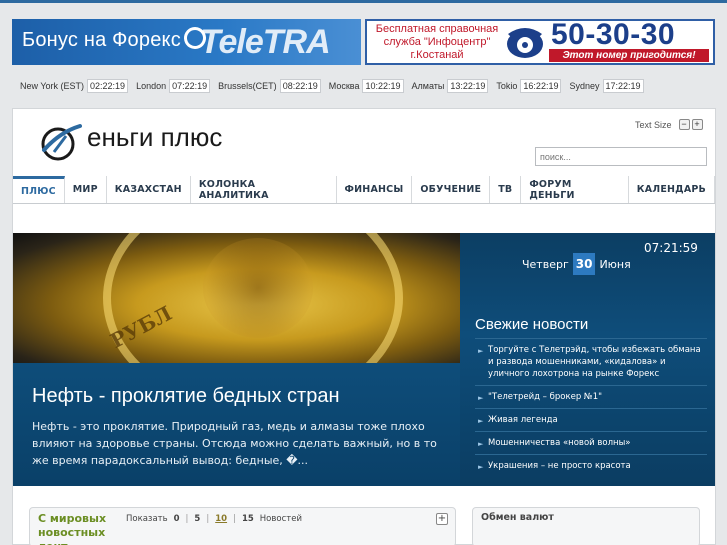  Describe the element at coordinates (264, 189) in the screenshot. I see `nav-item-analyst-column: КОЛОНКА АНАЛИТИКА` at that location.